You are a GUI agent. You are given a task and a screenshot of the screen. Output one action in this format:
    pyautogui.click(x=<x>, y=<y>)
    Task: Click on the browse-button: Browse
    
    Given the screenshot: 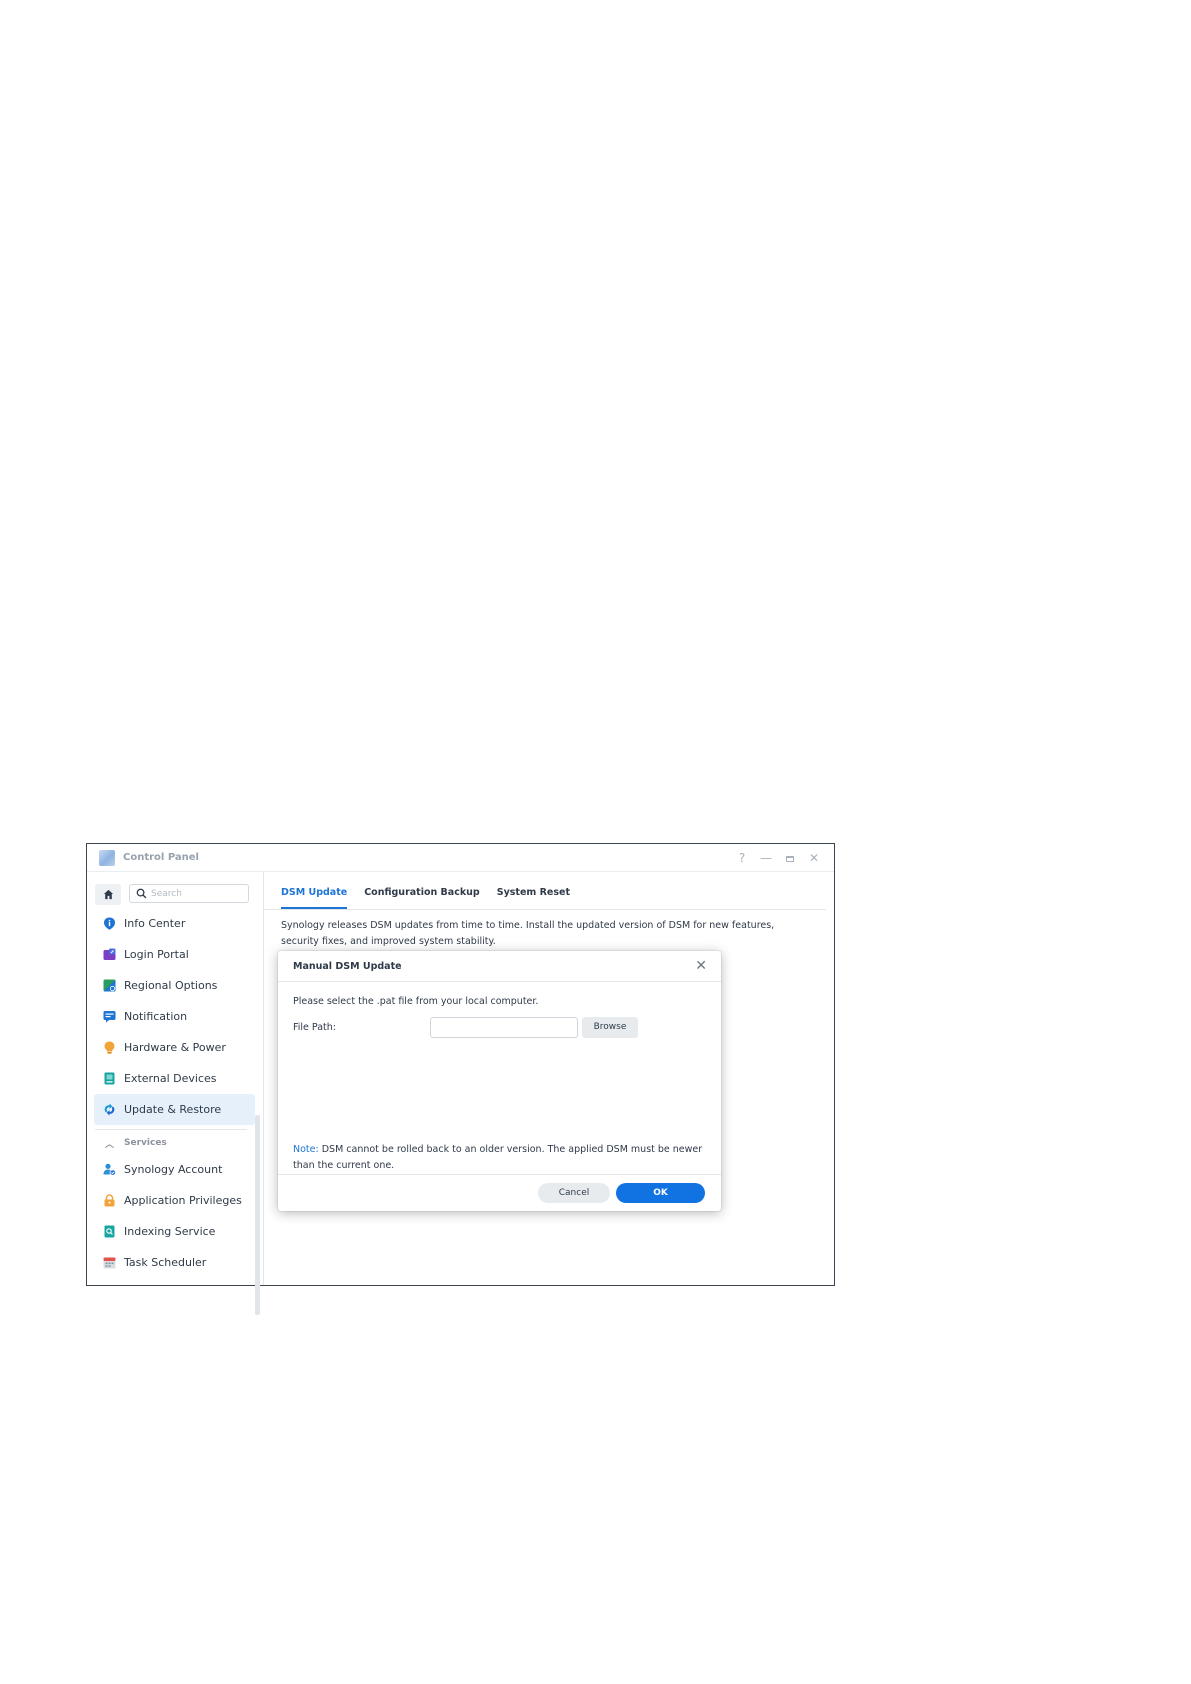 What is the action you would take?
    pyautogui.click(x=610, y=1027)
    